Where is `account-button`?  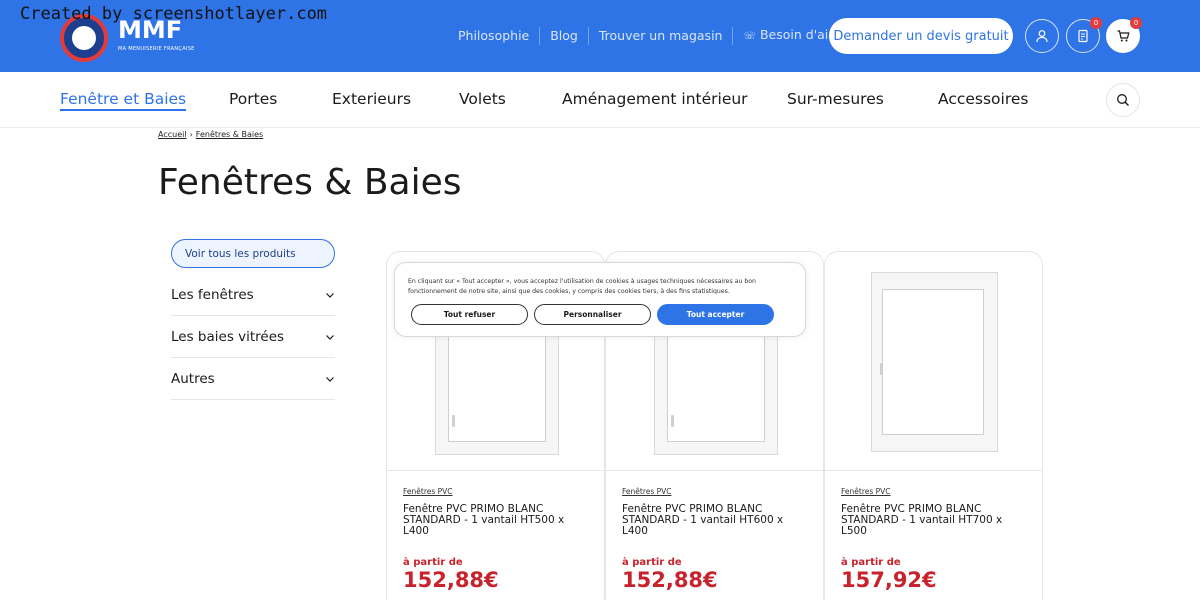
account-button is located at coordinates (1042, 36).